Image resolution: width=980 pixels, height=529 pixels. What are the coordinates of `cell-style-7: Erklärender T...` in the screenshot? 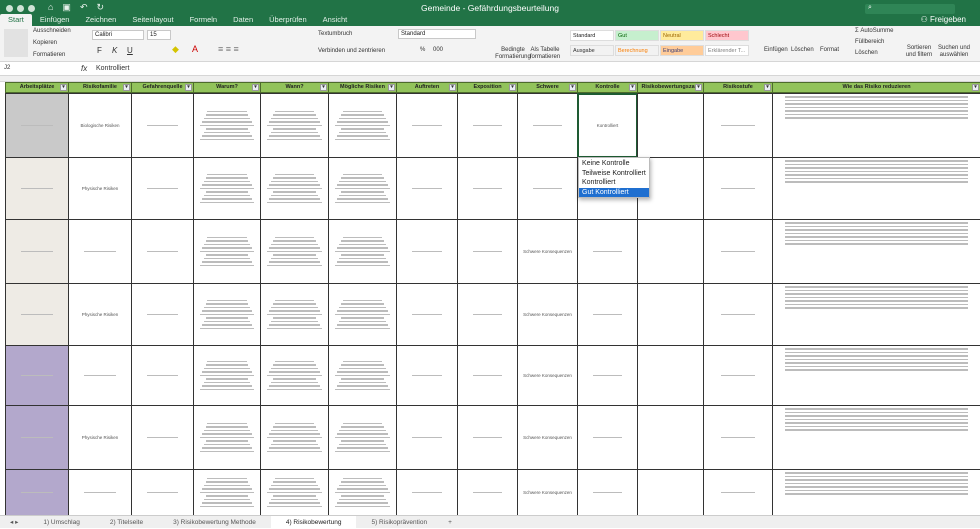 It's located at (727, 50).